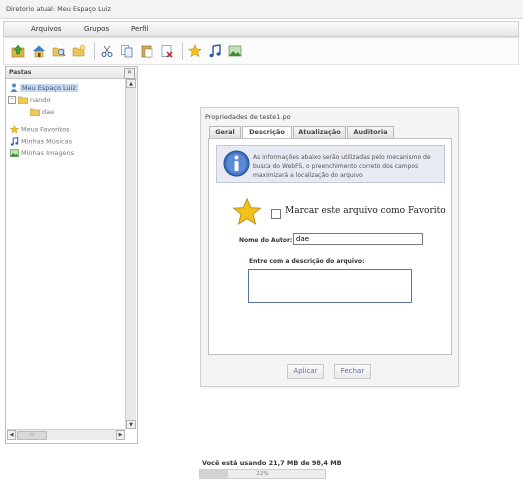 This screenshot has width=523, height=480. What do you see at coordinates (261, 29) in the screenshot?
I see `menu-bar: Arquivos Grupos Perfil` at bounding box center [261, 29].